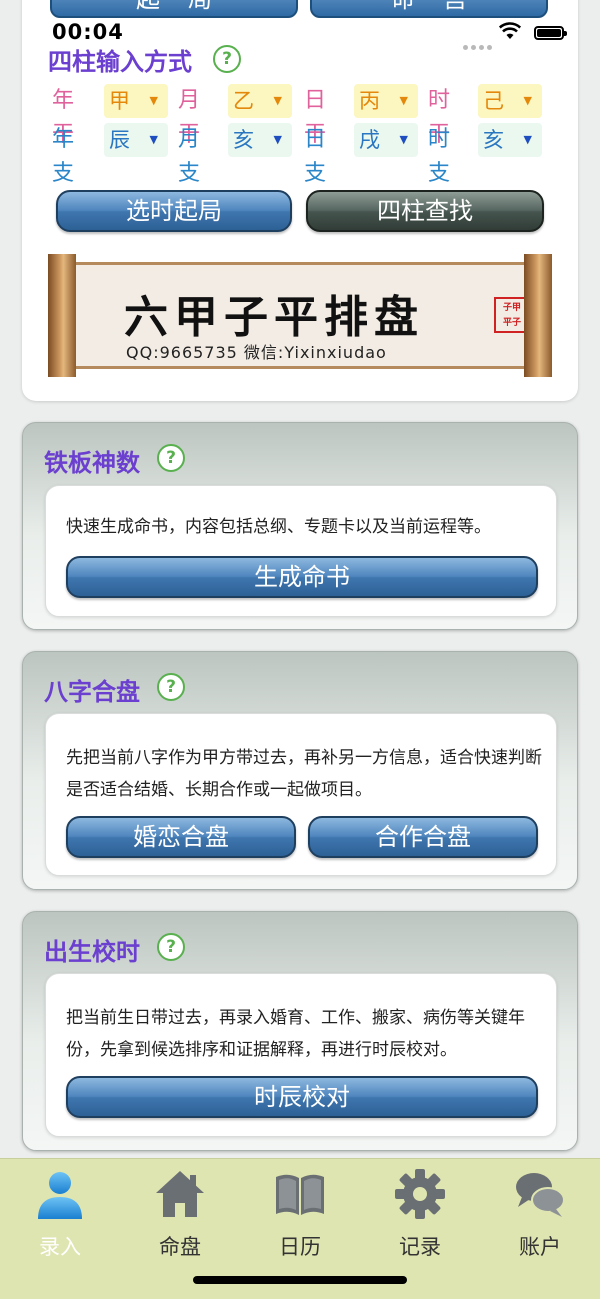 The width and height of the screenshot is (600, 1299). I want to click on tieban-panel: 快速生成命书，内容包括总纲、专题卡以及当前运程等。 生成命书, so click(301, 551).